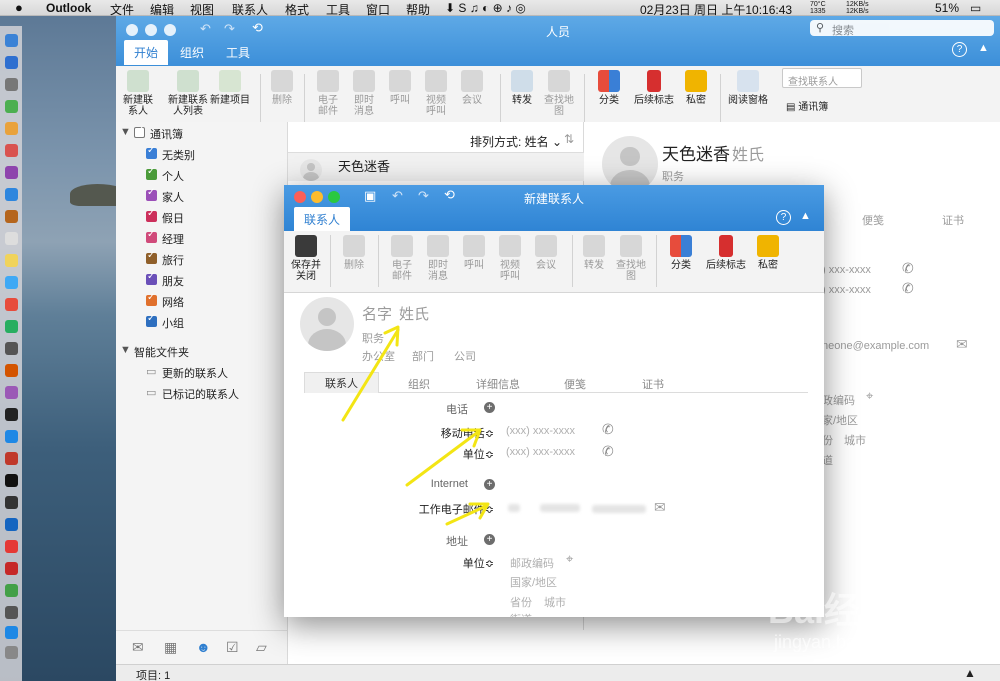  What do you see at coordinates (975, 8) in the screenshot?
I see `battery-icon: ▭` at bounding box center [975, 8].